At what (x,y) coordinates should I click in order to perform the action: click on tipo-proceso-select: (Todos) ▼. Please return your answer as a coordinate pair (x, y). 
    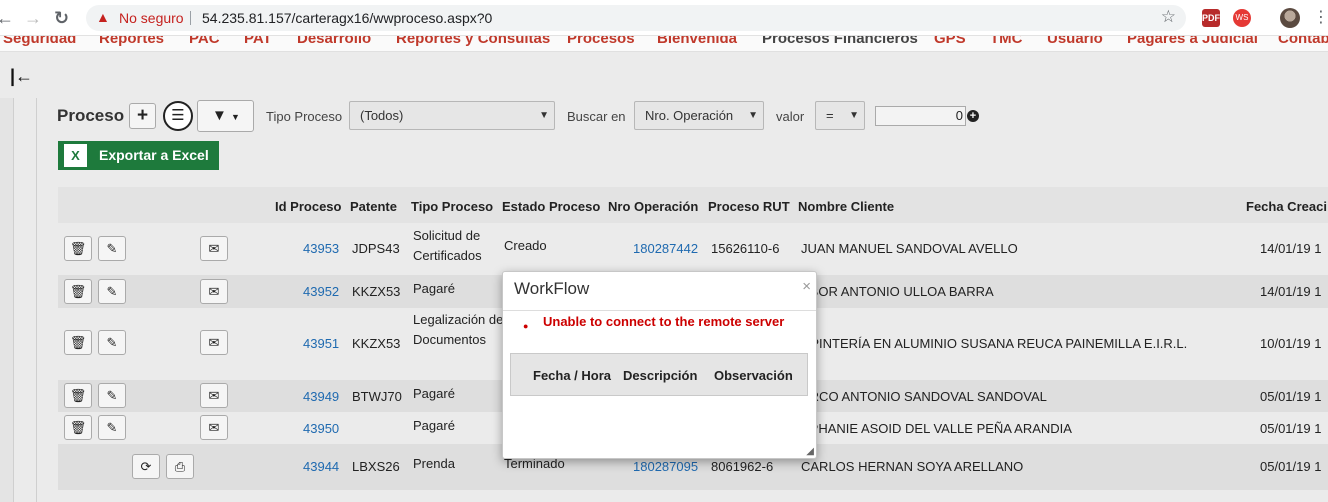
    Looking at the image, I should click on (452, 115).